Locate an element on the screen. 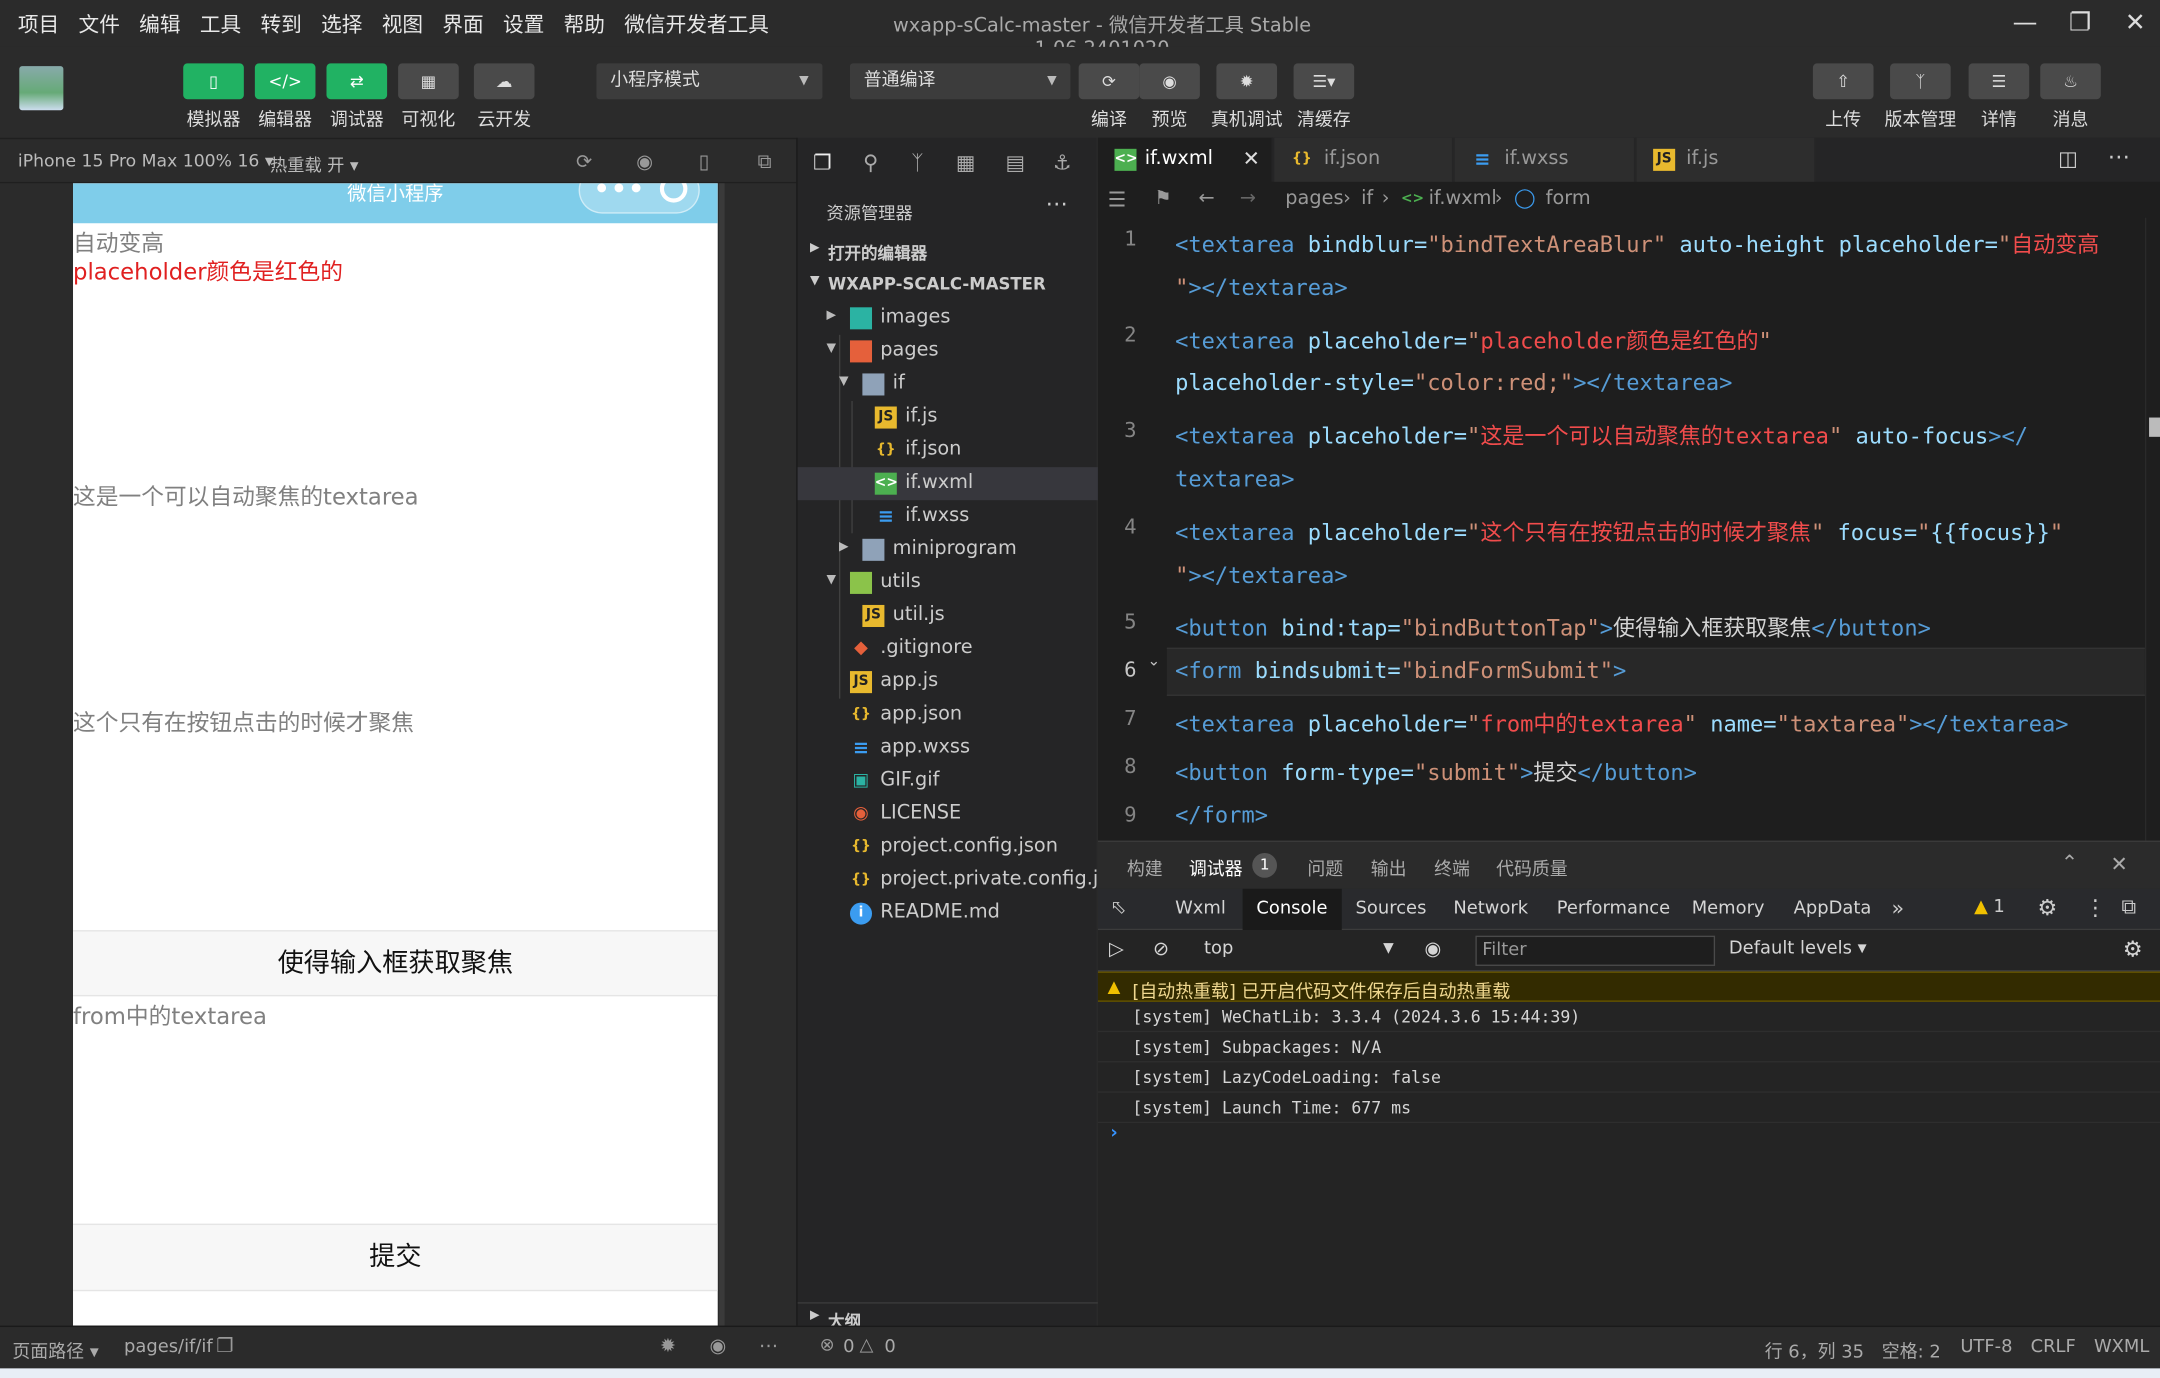 The width and height of the screenshot is (2160, 1378). form-textarea: from中的textarea is located at coordinates (170, 1014).